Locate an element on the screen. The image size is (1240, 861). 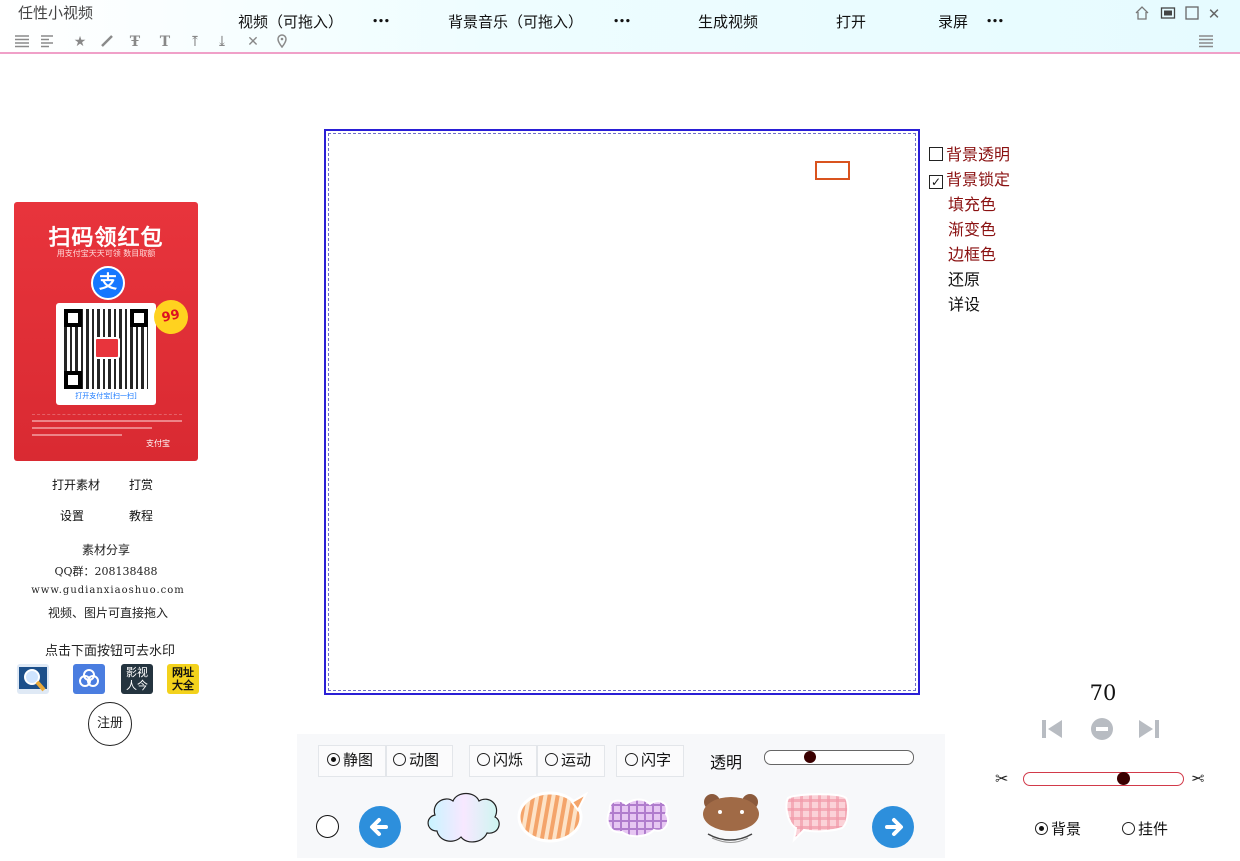
cloud-service-icon is located at coordinates (89, 679).